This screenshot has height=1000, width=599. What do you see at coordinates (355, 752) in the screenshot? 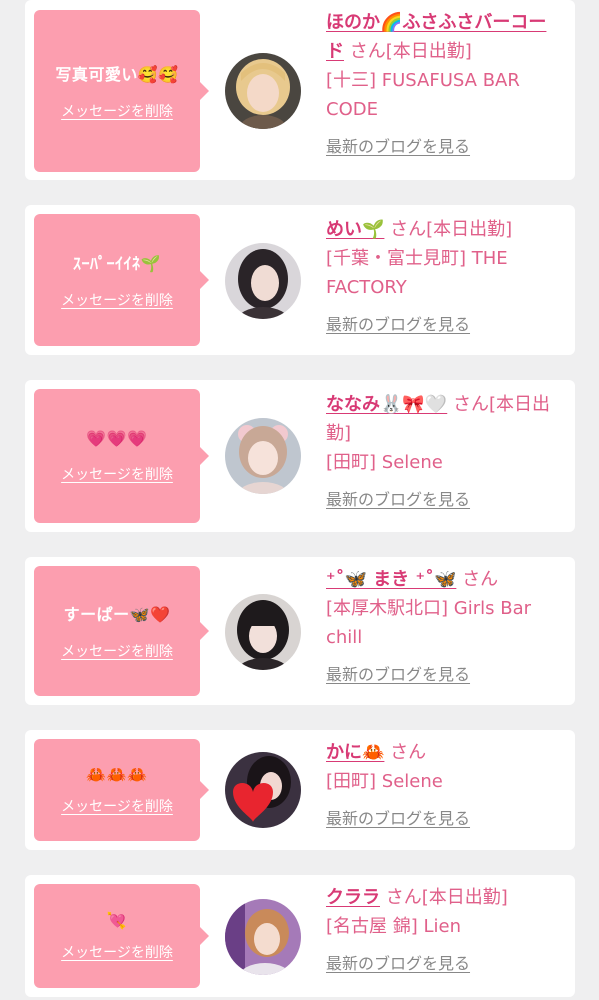
I see `cast-name-link: かに🦀` at bounding box center [355, 752].